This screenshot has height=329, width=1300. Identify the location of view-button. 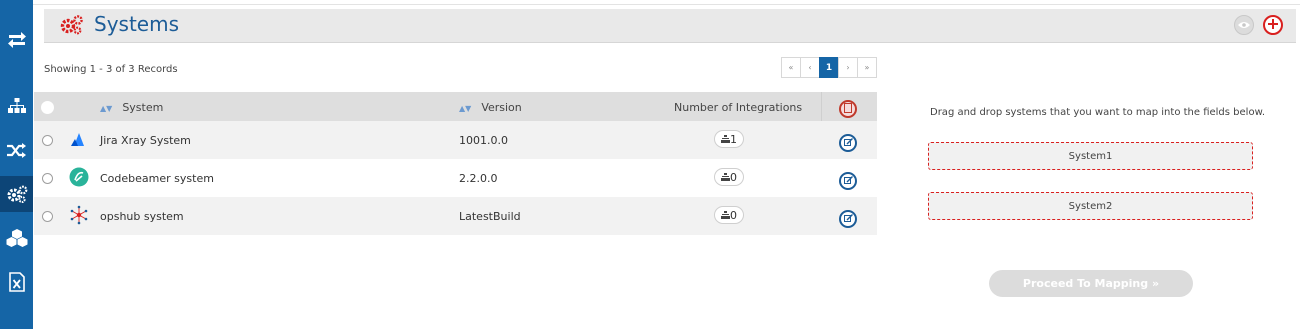
(1244, 25).